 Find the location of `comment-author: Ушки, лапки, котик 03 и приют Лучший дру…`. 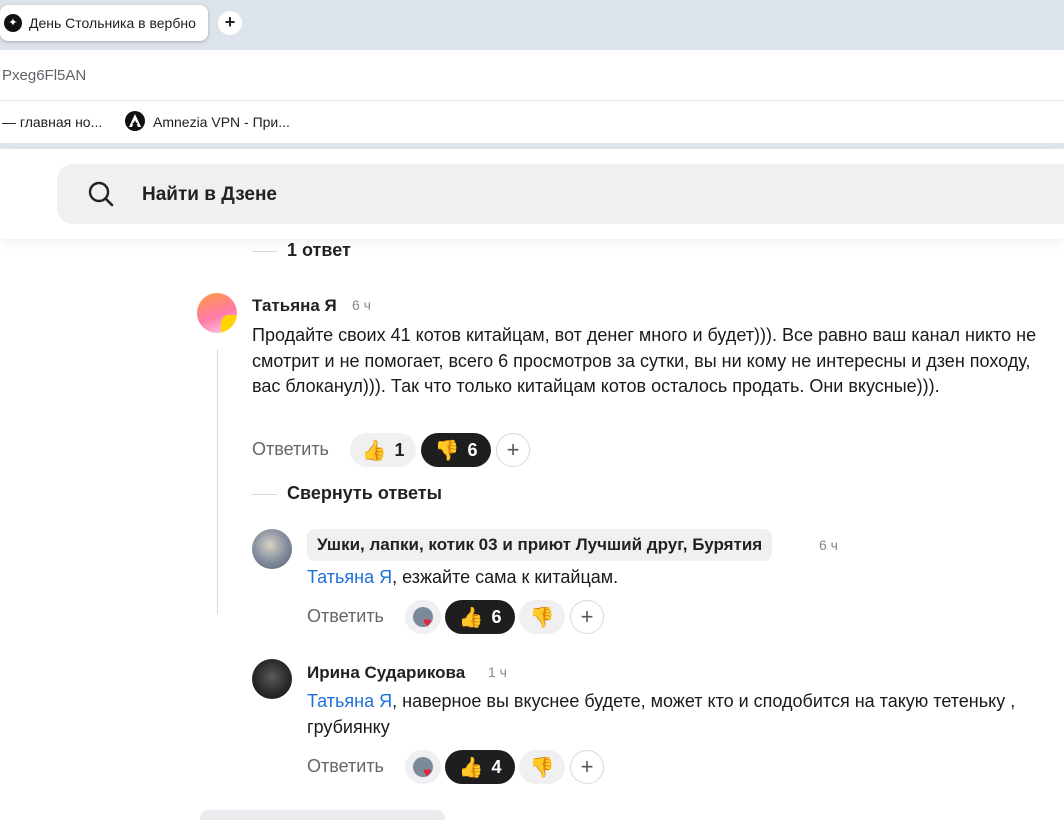

comment-author: Ушки, лапки, котик 03 и приют Лучший дру… is located at coordinates (540, 545).